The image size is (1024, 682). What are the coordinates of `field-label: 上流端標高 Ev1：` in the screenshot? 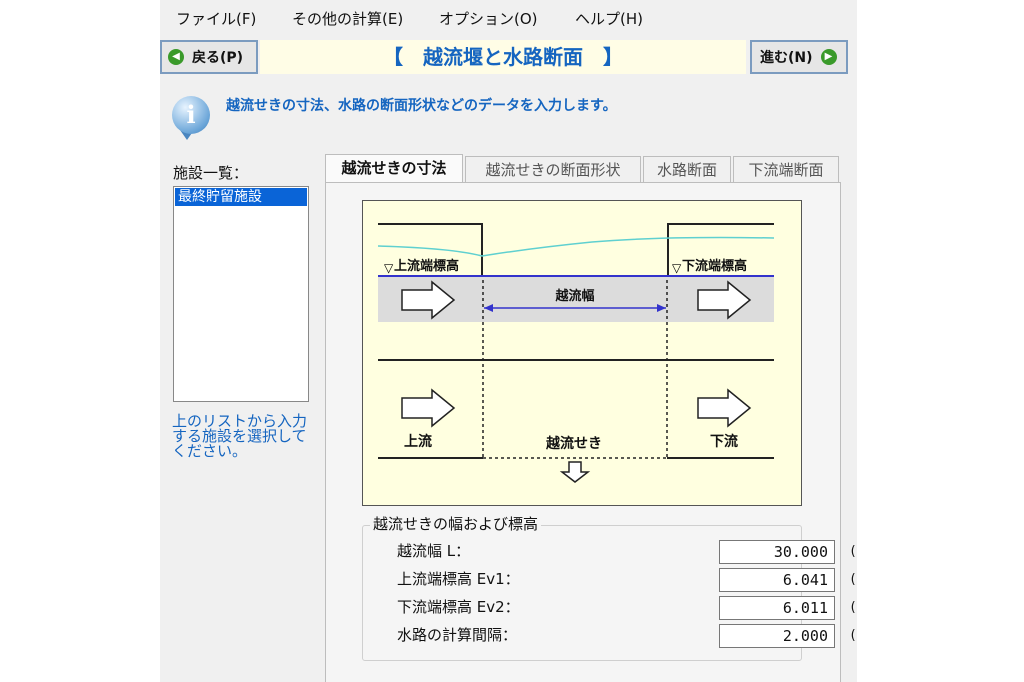 It's located at (458, 579).